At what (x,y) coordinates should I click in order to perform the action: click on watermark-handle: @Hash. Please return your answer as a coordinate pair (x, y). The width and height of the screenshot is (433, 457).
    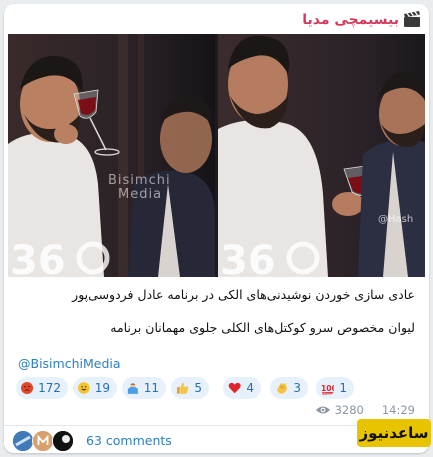
    Looking at the image, I should click on (396, 219).